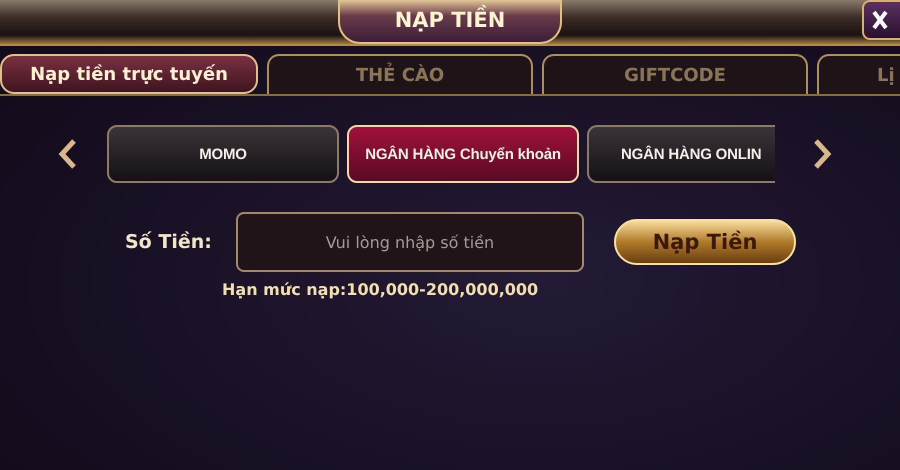  Describe the element at coordinates (400, 74) in the screenshot. I see `tab: THẺ CÀO` at that location.